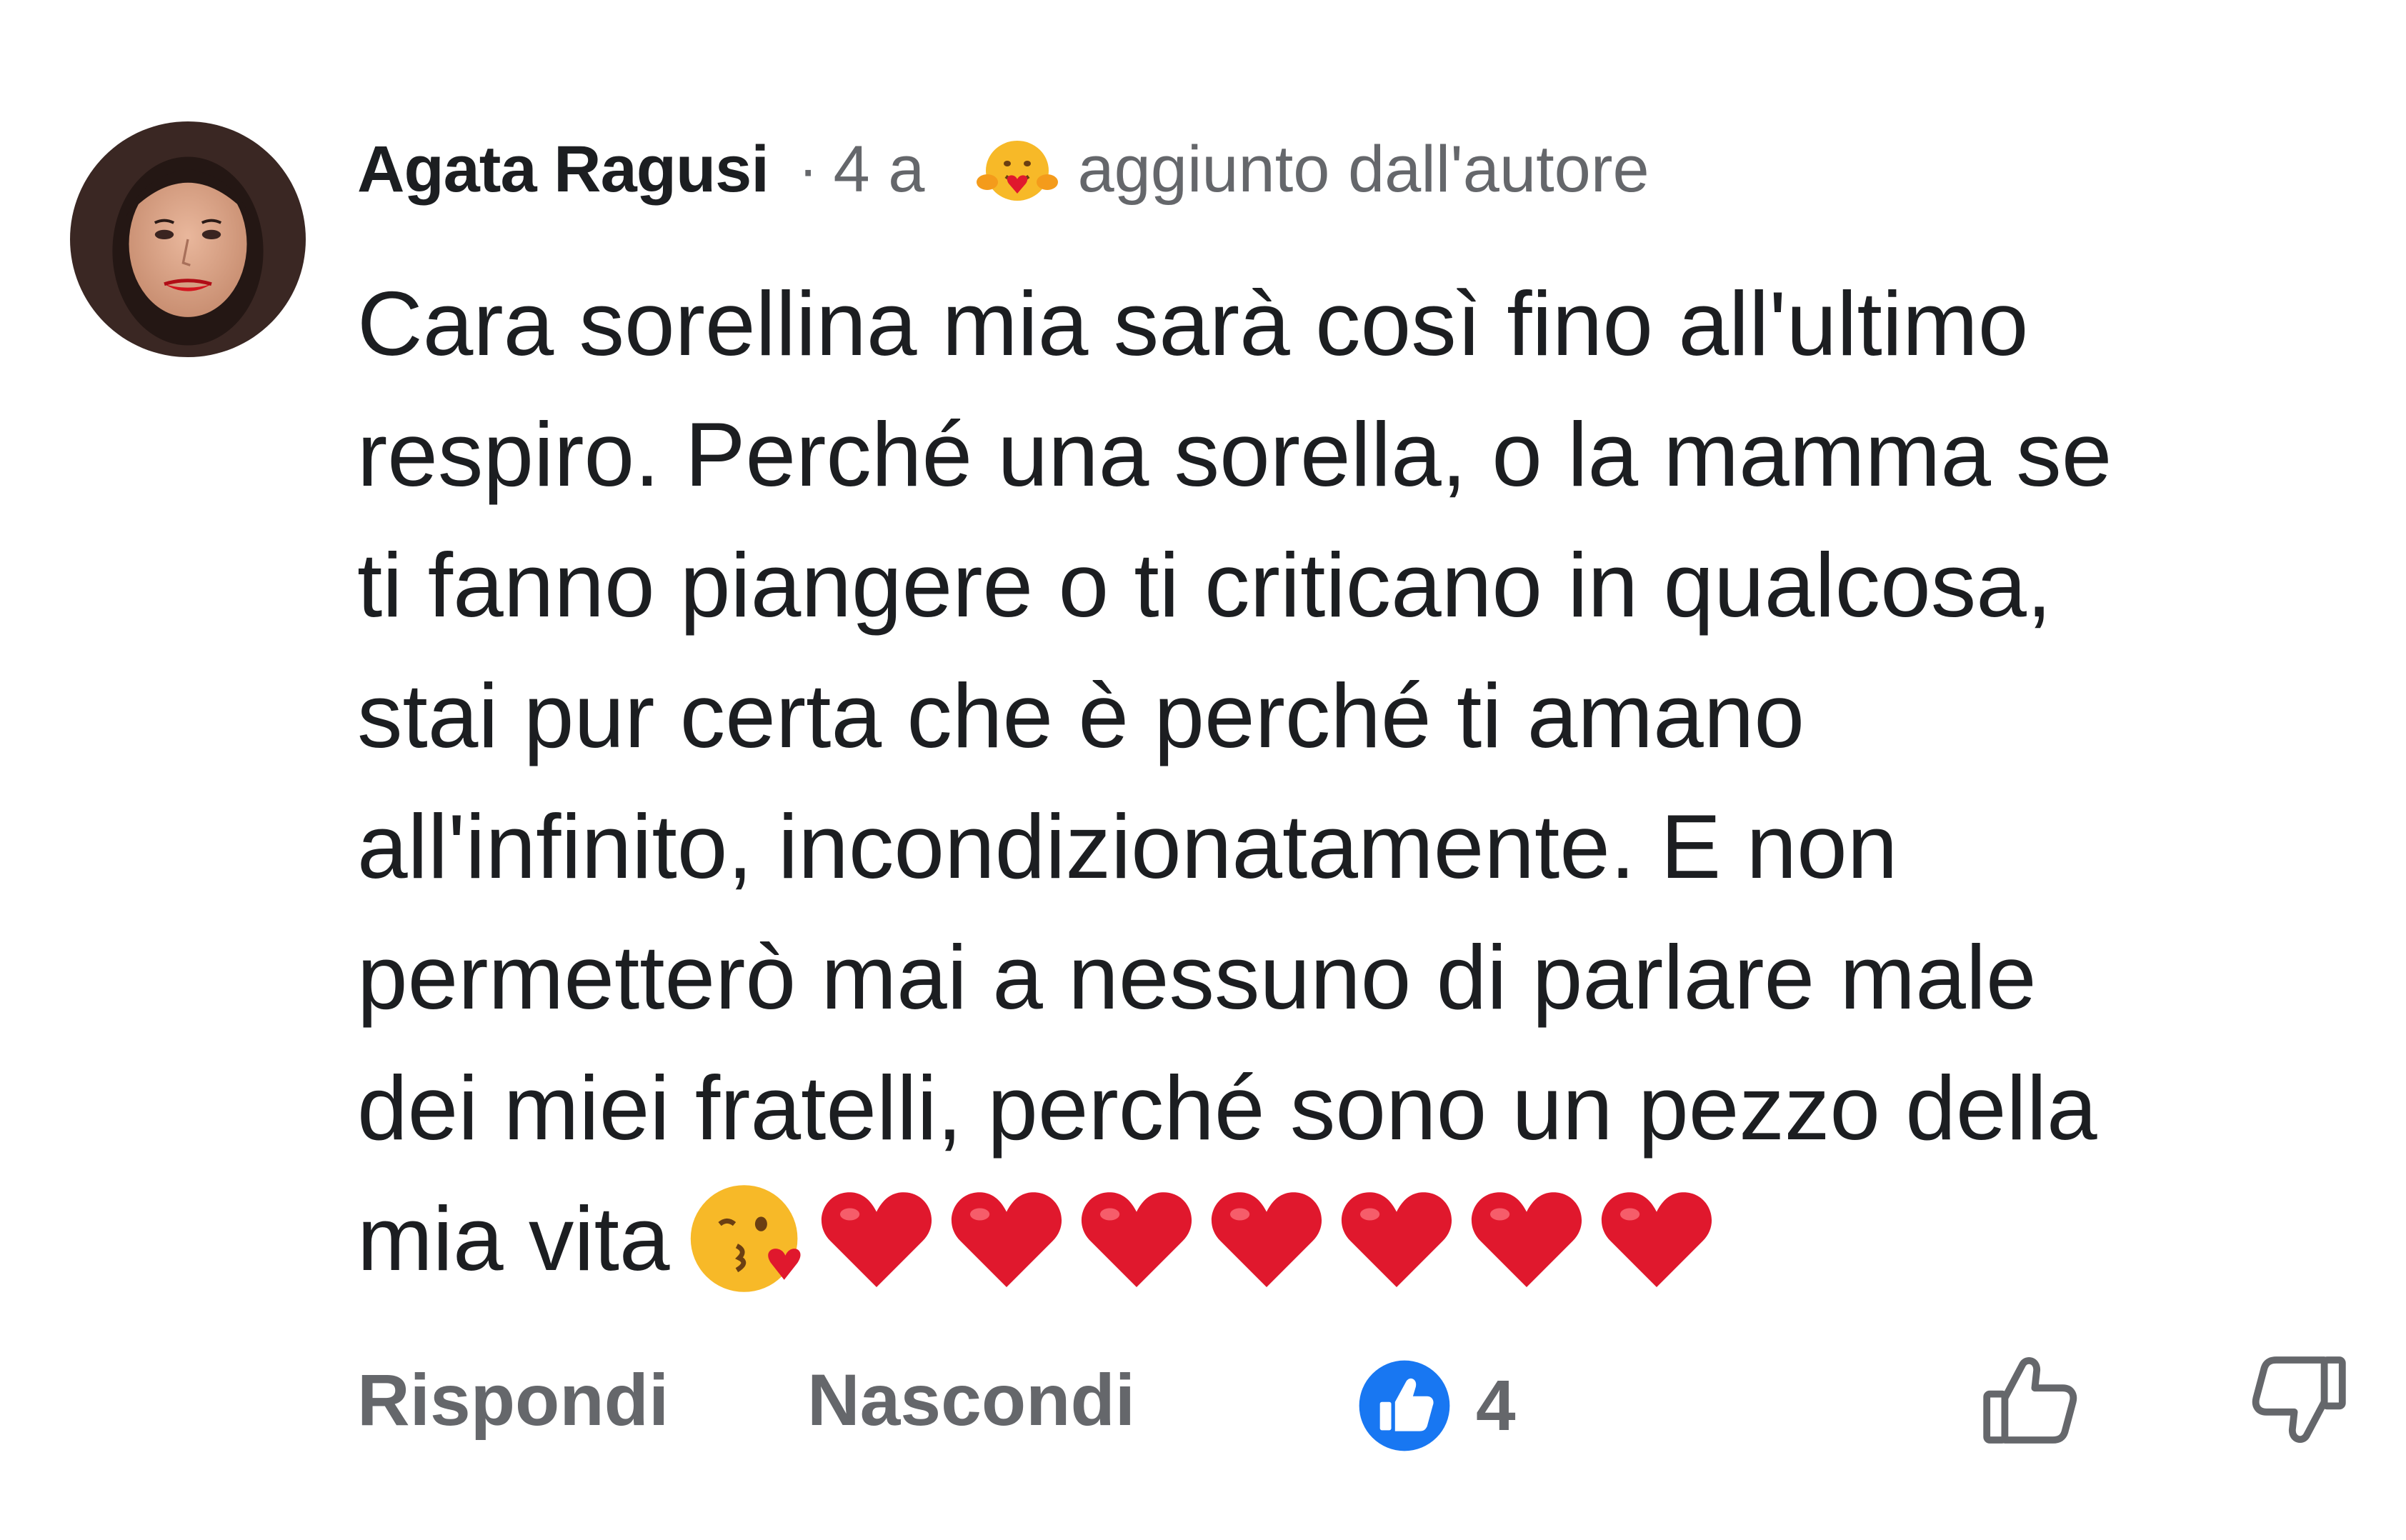  Describe the element at coordinates (563, 169) in the screenshot. I see `author-name: Agata Ragusi` at that location.